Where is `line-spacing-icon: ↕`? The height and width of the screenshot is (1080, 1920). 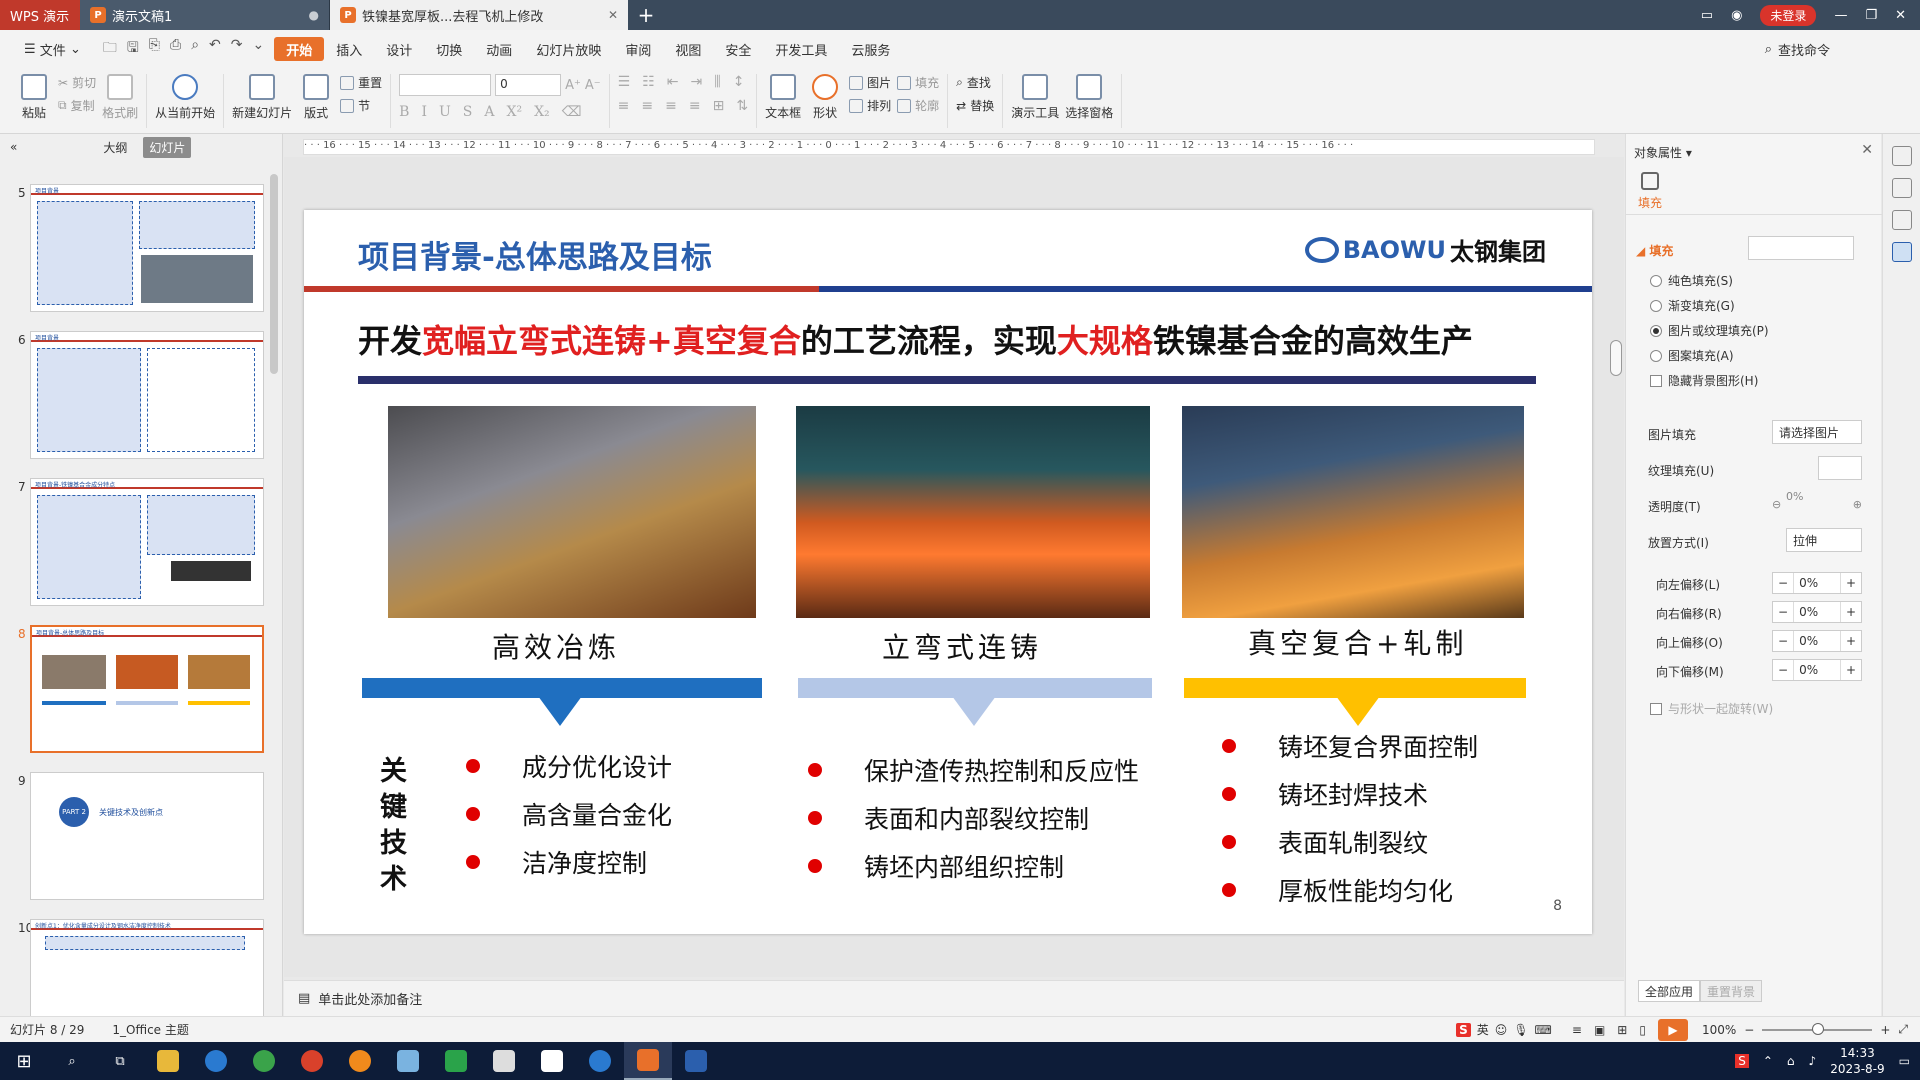
line-spacing-icon: ↕ is located at coordinates (739, 82).